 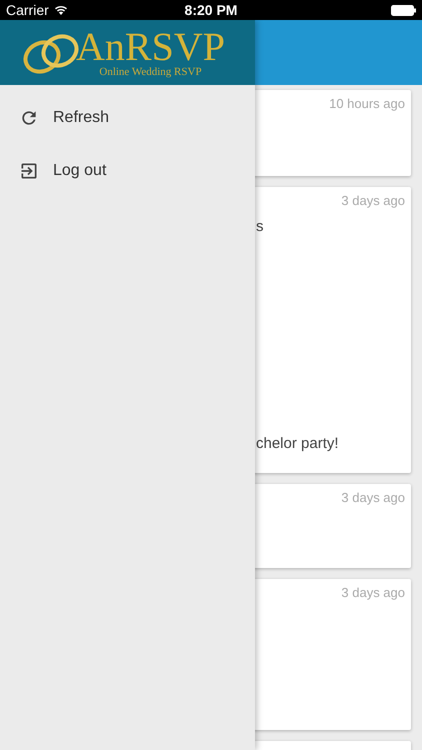 I want to click on logo-subtitle: Online Wedding RSVP, so click(x=150, y=72).